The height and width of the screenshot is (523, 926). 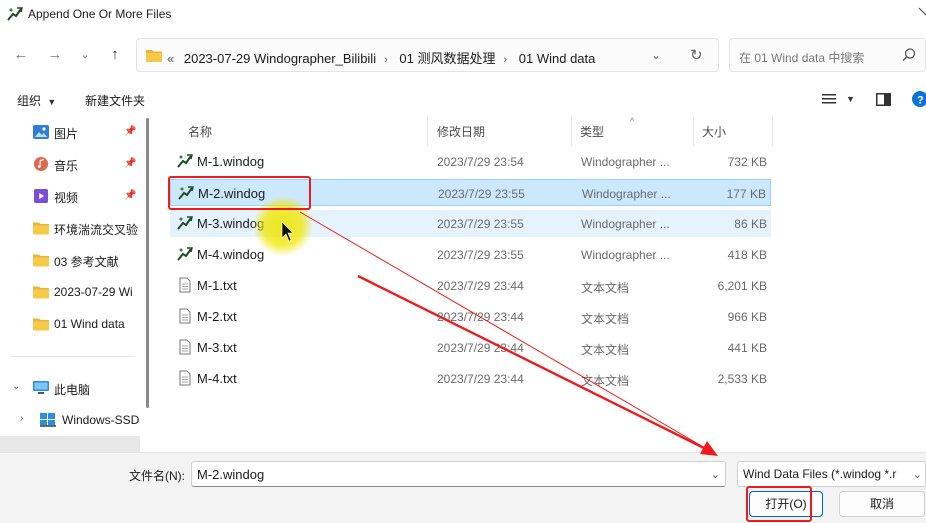 I want to click on file-size: 966 KB, so click(x=747, y=317).